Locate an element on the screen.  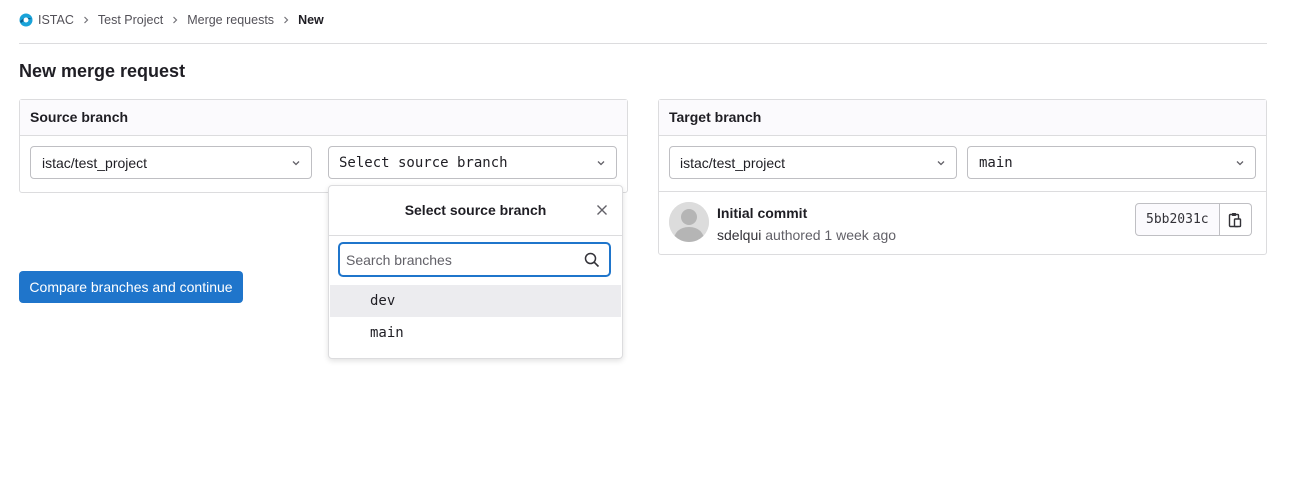
commit-sha-group: 5bb2031c is located at coordinates (1193, 219).